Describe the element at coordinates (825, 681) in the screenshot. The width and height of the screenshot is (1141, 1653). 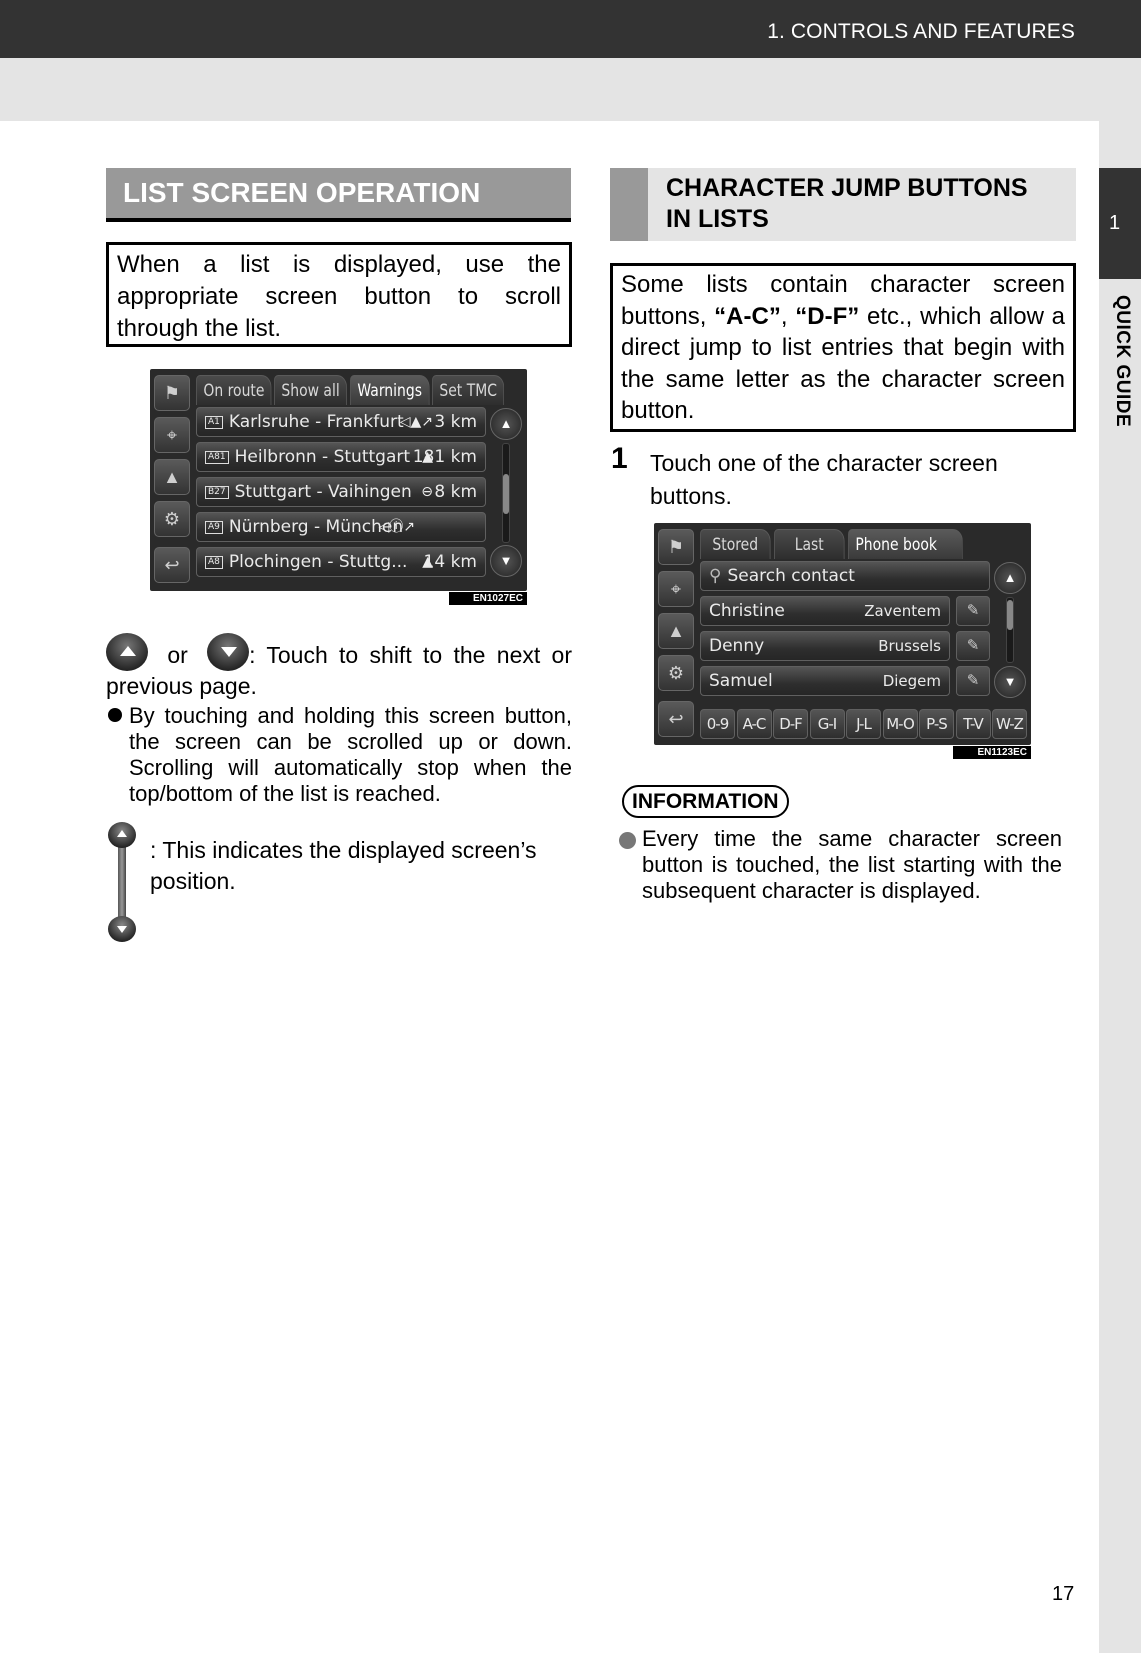
I see `contact-row: Samuel Diegem` at that location.